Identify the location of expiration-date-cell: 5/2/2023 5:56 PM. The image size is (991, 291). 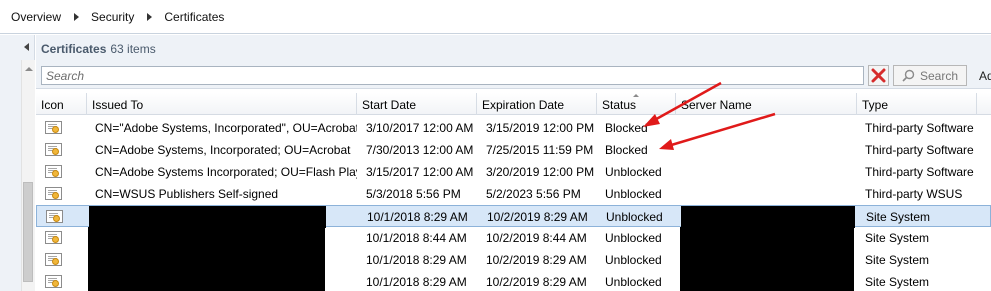
(533, 194).